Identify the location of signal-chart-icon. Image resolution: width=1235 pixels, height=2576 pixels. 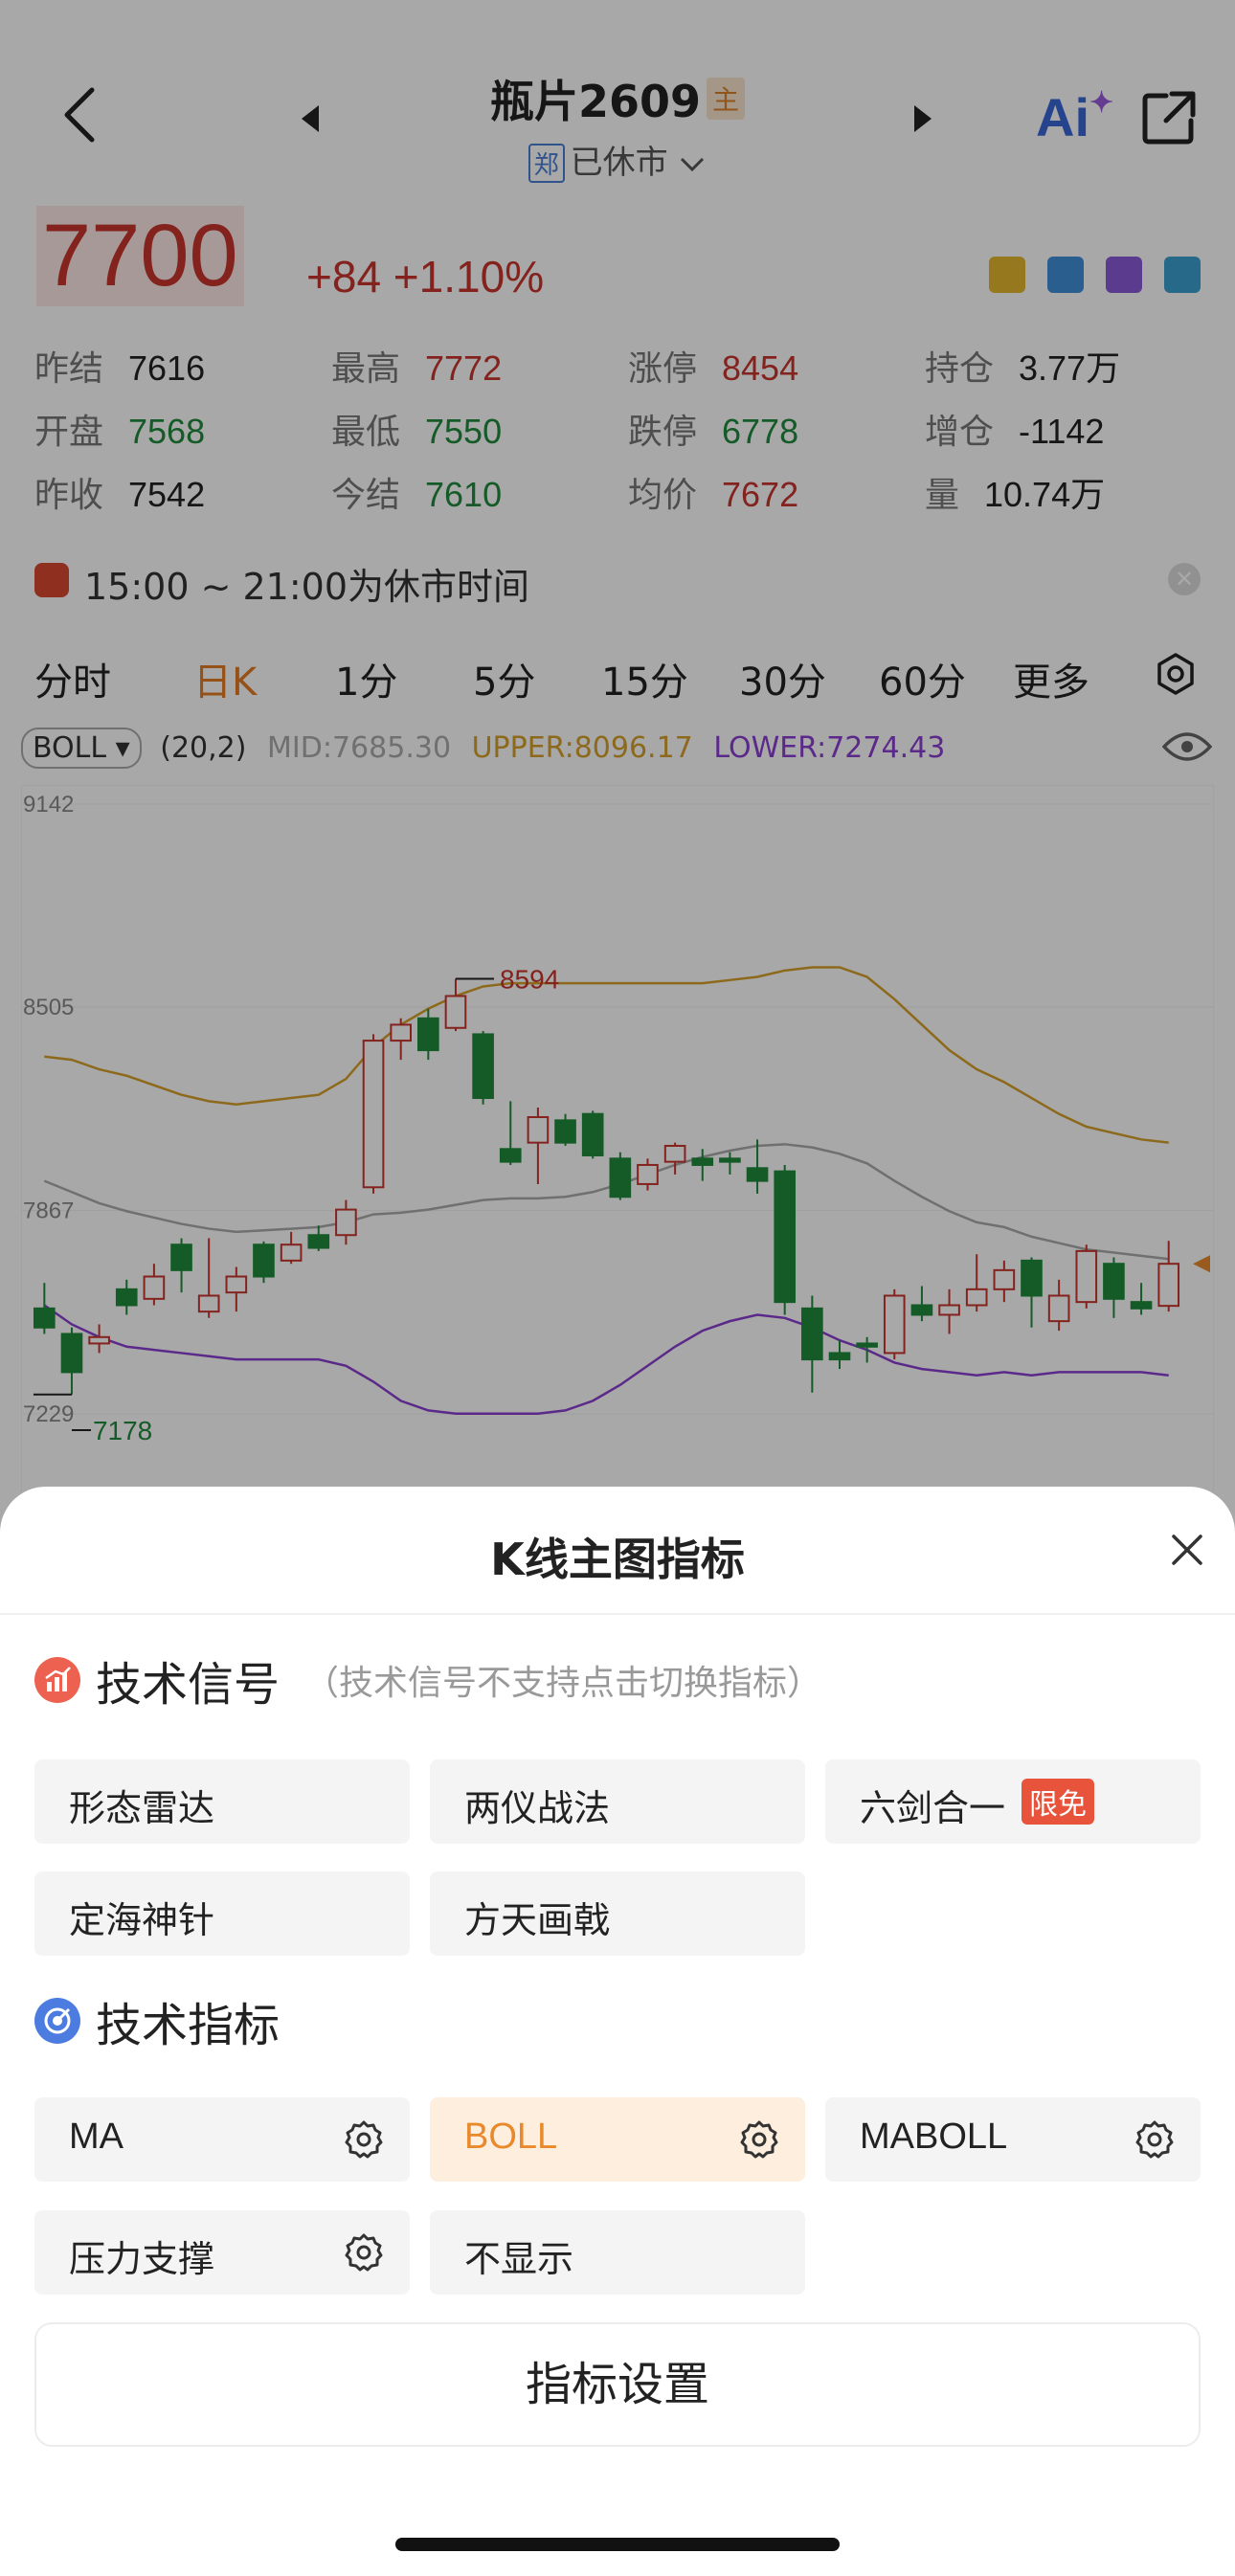
(57, 1680).